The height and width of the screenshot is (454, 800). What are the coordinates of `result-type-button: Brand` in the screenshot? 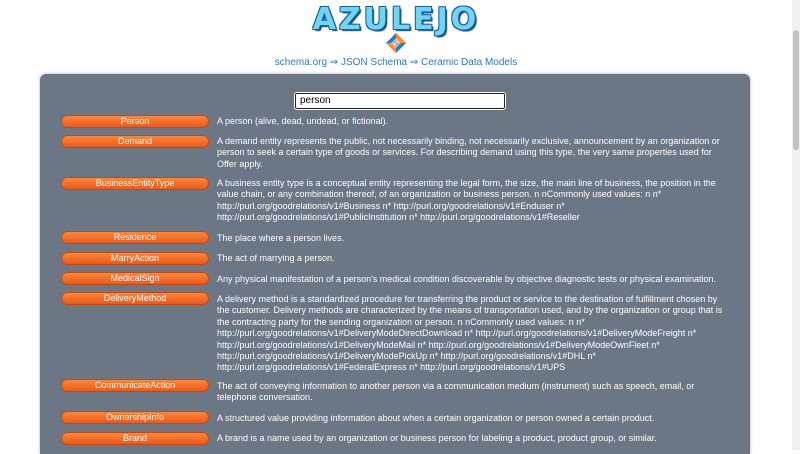 It's located at (135, 438).